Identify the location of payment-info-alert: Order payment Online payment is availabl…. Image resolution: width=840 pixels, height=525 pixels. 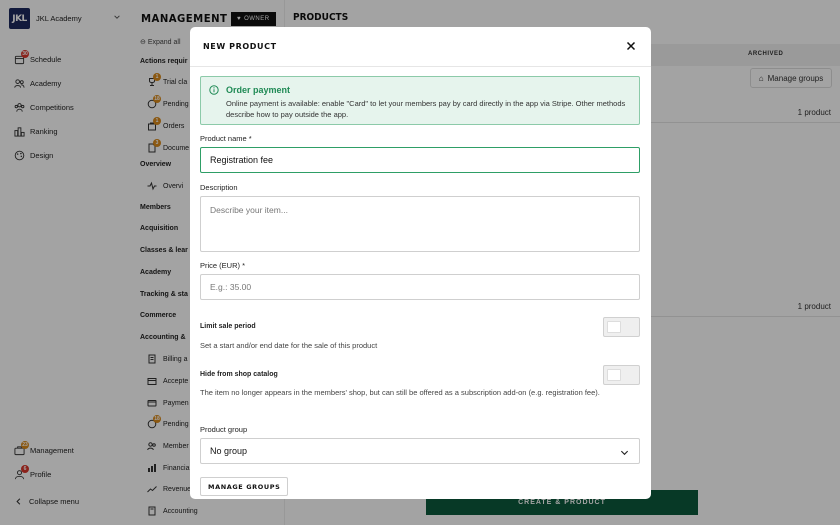
(420, 100).